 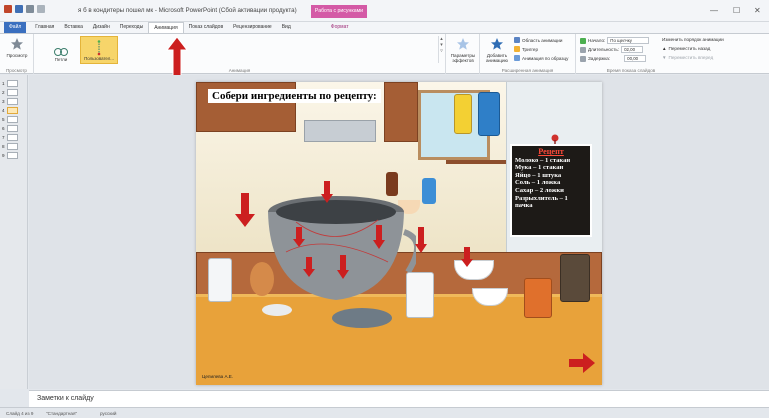 What do you see at coordinates (13, 128) in the screenshot?
I see `thumbnail-6: 6` at bounding box center [13, 128].